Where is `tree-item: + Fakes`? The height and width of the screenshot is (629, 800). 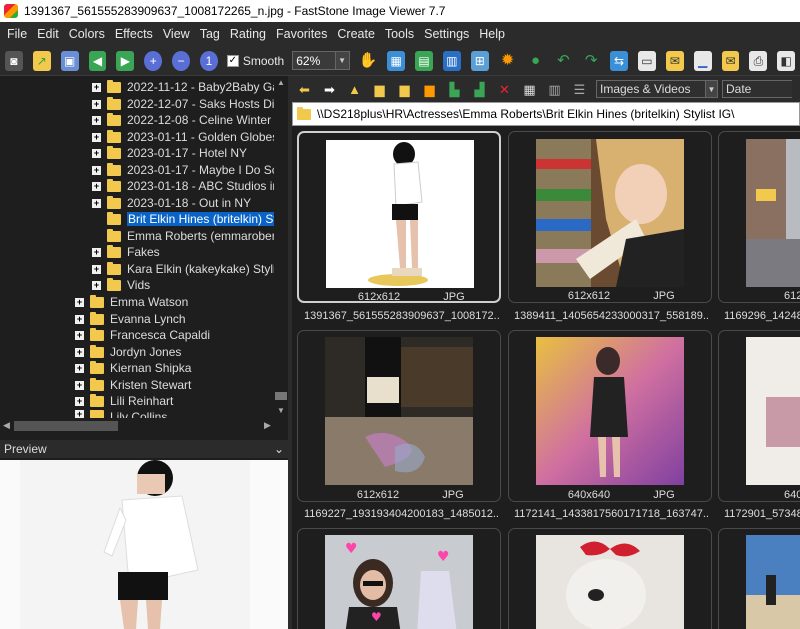 tree-item: + Fakes is located at coordinates (126, 252).